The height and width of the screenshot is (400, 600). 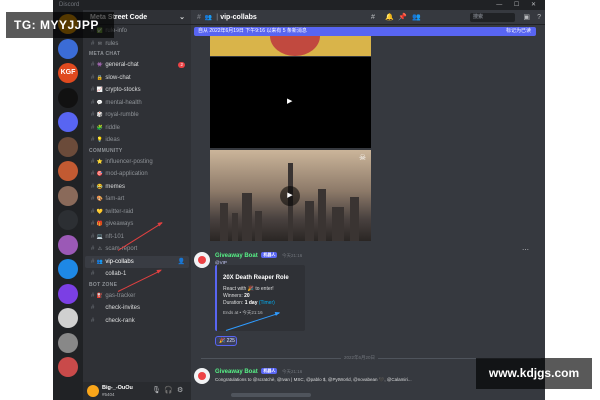 What do you see at coordinates (137, 199) in the screenshot?
I see `channel-item: # 🎨 fam-art` at bounding box center [137, 199].